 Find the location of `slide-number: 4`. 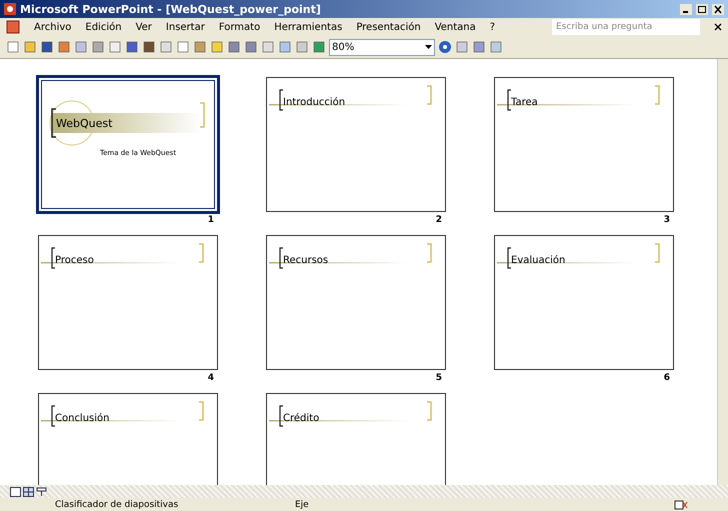

slide-number: 4 is located at coordinates (211, 378).